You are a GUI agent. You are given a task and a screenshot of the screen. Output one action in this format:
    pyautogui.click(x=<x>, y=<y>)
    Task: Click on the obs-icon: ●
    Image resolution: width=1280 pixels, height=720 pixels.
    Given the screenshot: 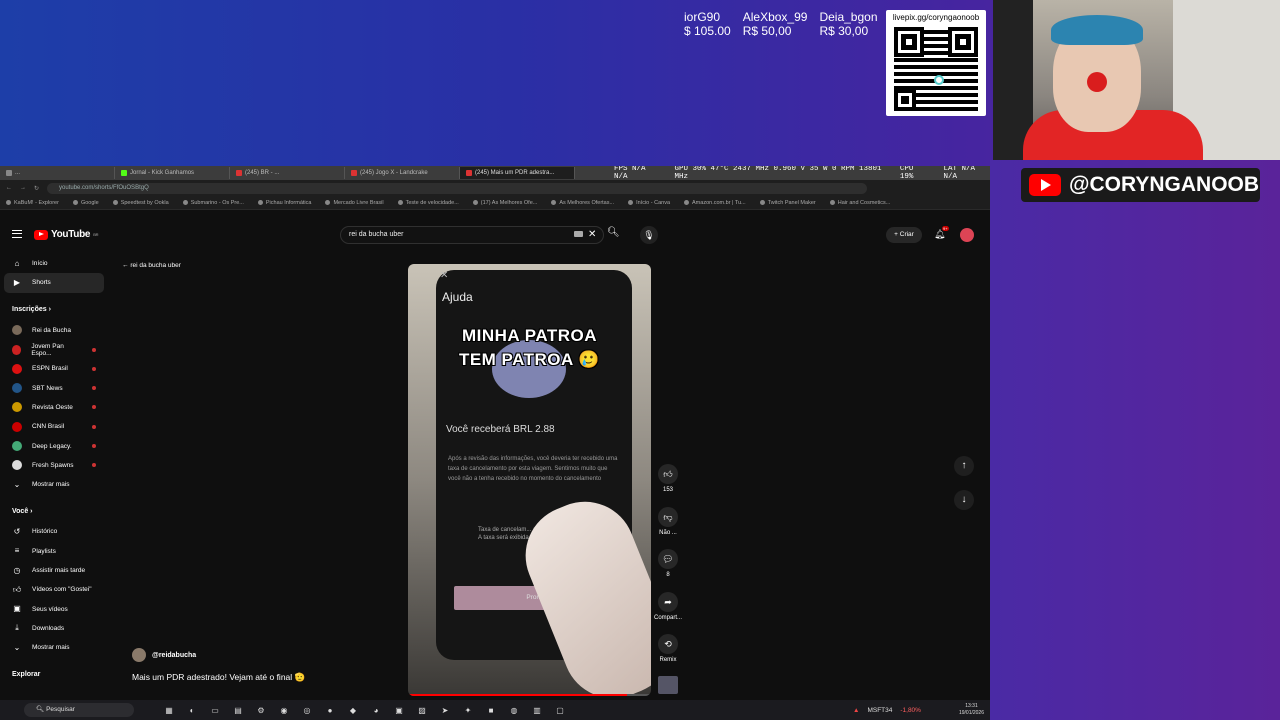 What is the action you would take?
    pyautogui.click(x=330, y=710)
    